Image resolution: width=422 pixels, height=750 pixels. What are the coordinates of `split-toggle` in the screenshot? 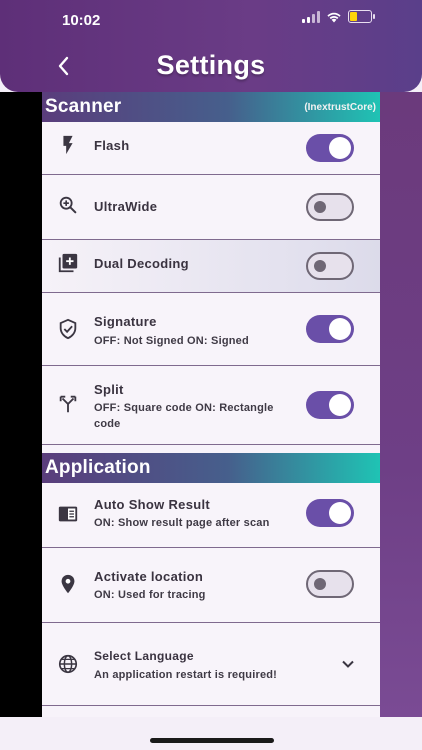 It's located at (330, 405).